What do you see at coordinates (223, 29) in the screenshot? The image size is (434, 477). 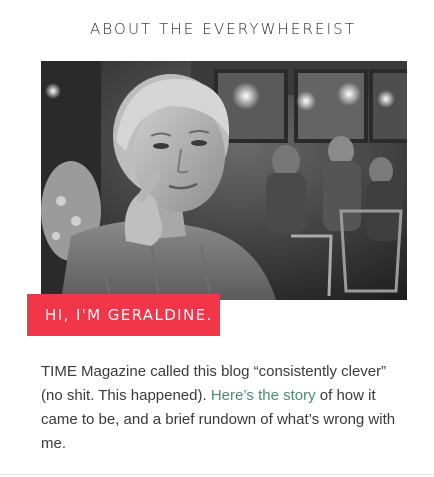 I see `widget-title: ABOUT THE EVERYWHEREIST` at bounding box center [223, 29].